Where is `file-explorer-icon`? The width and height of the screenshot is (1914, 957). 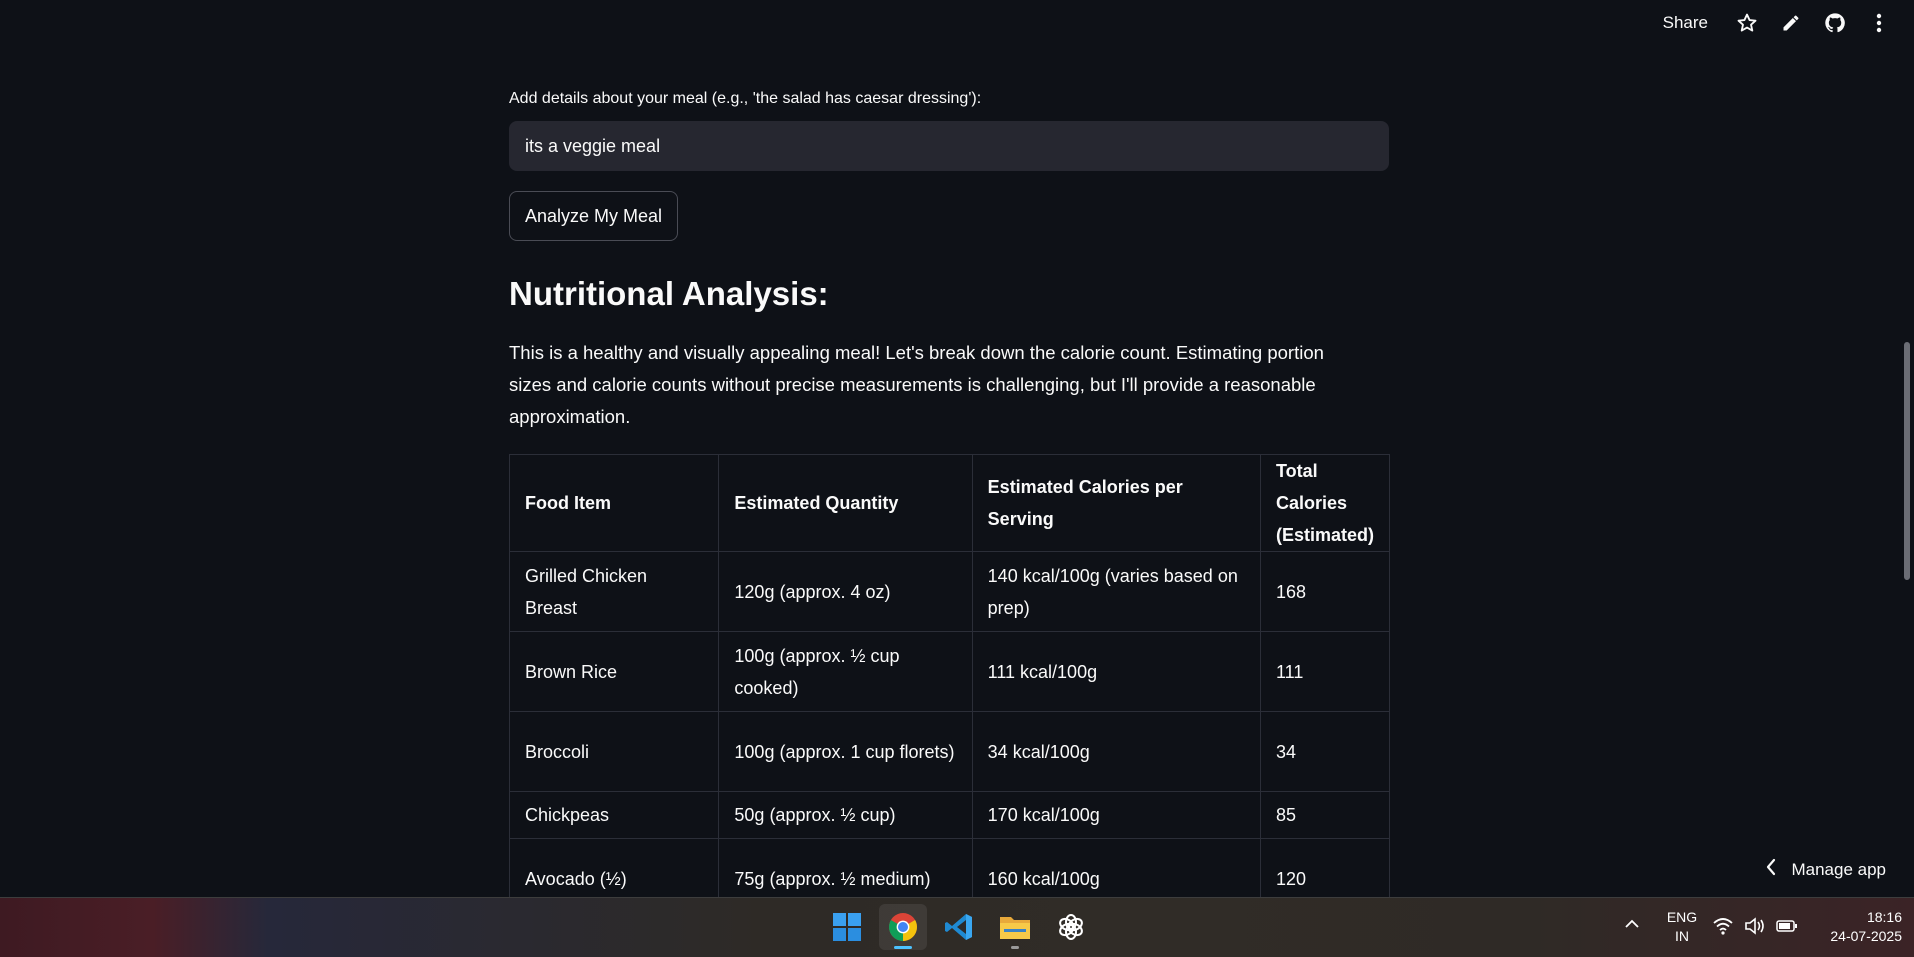
file-explorer-icon is located at coordinates (1015, 927).